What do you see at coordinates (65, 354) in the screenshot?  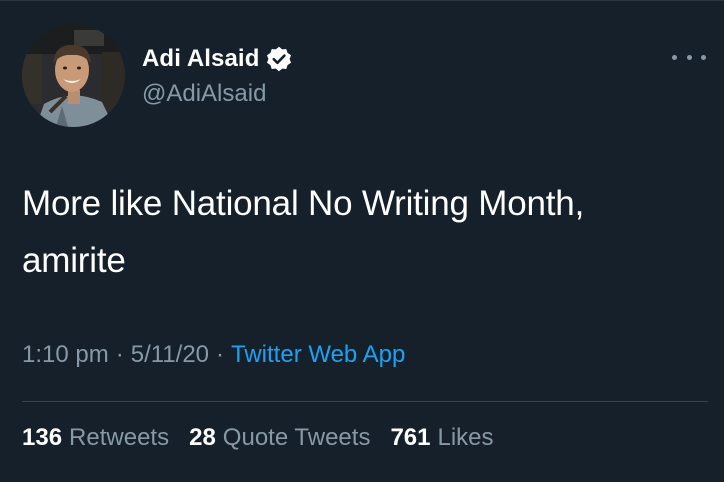 I see `tweet-time: 1:10 pm` at bounding box center [65, 354].